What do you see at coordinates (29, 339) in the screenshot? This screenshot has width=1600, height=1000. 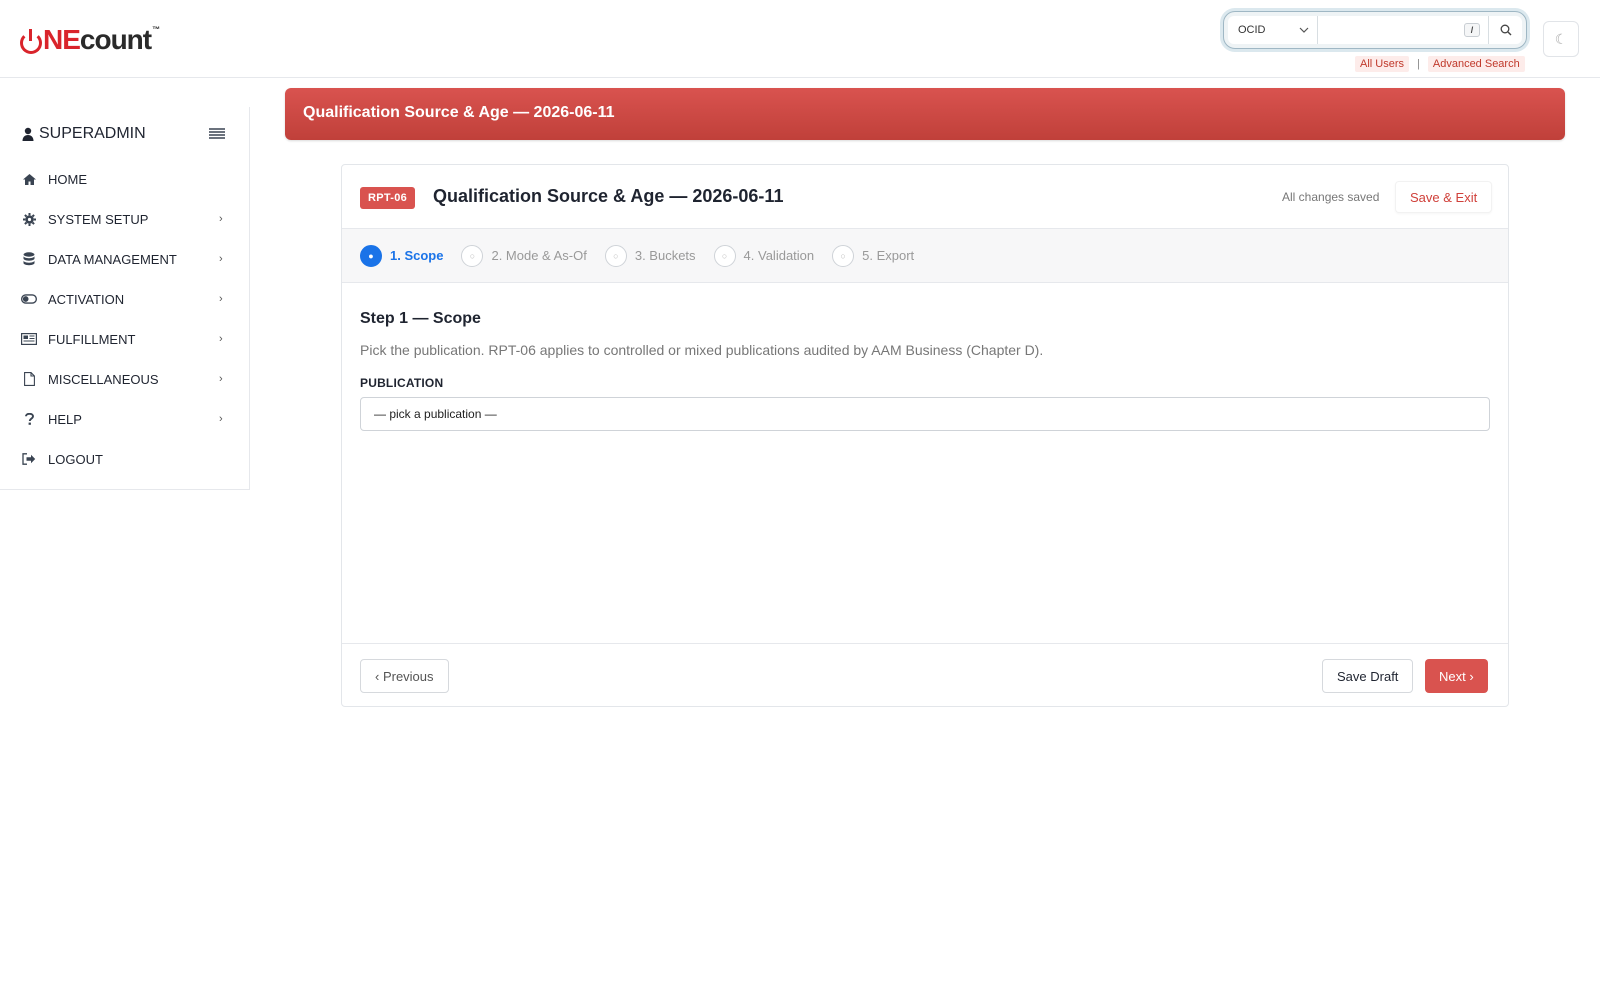 I see `newspaper-icon` at bounding box center [29, 339].